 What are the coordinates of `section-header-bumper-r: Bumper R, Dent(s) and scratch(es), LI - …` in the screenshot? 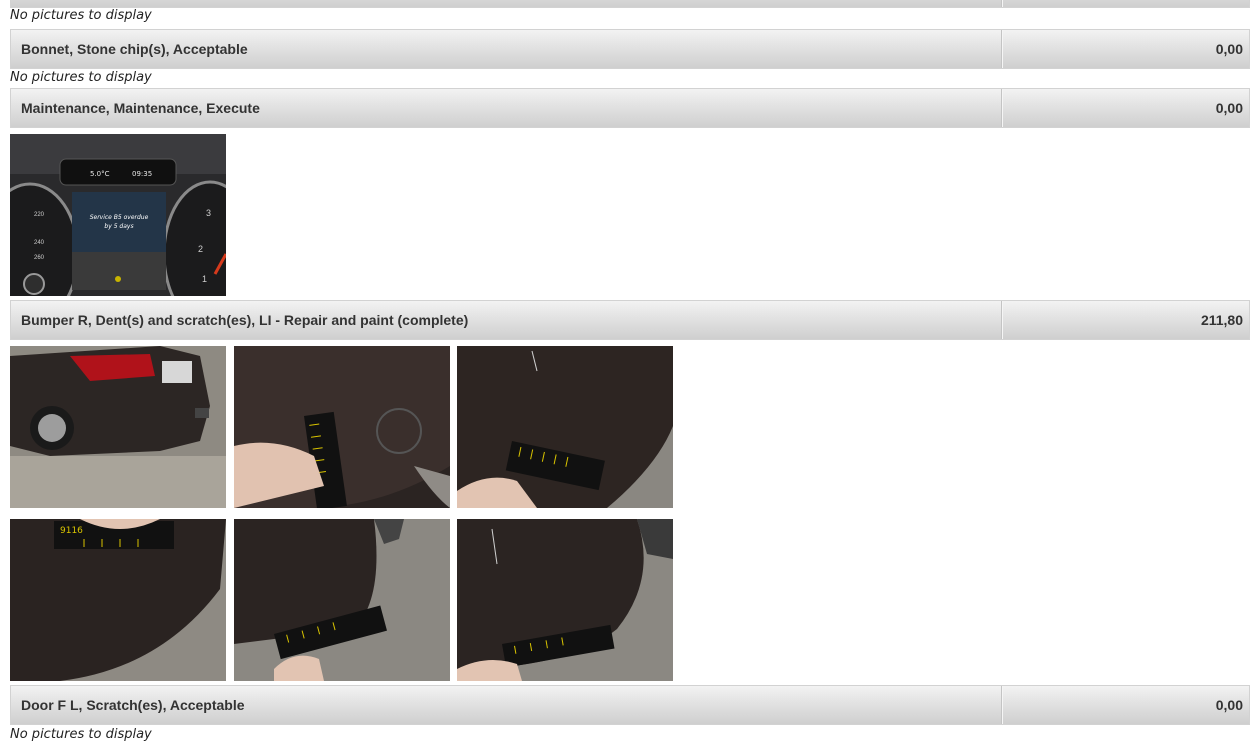 It's located at (630, 320).